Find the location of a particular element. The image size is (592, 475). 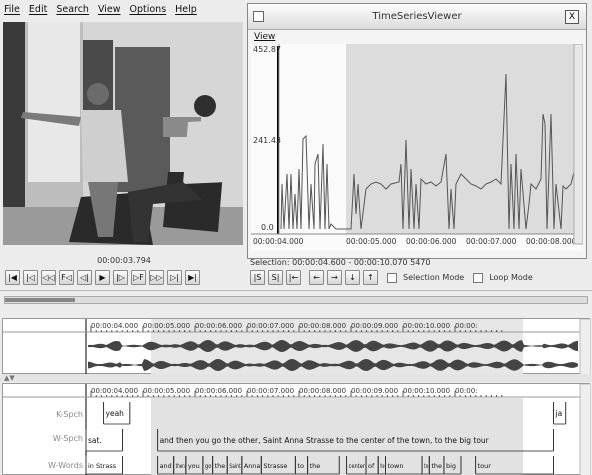

next-annotation-button: → is located at coordinates (334, 277).